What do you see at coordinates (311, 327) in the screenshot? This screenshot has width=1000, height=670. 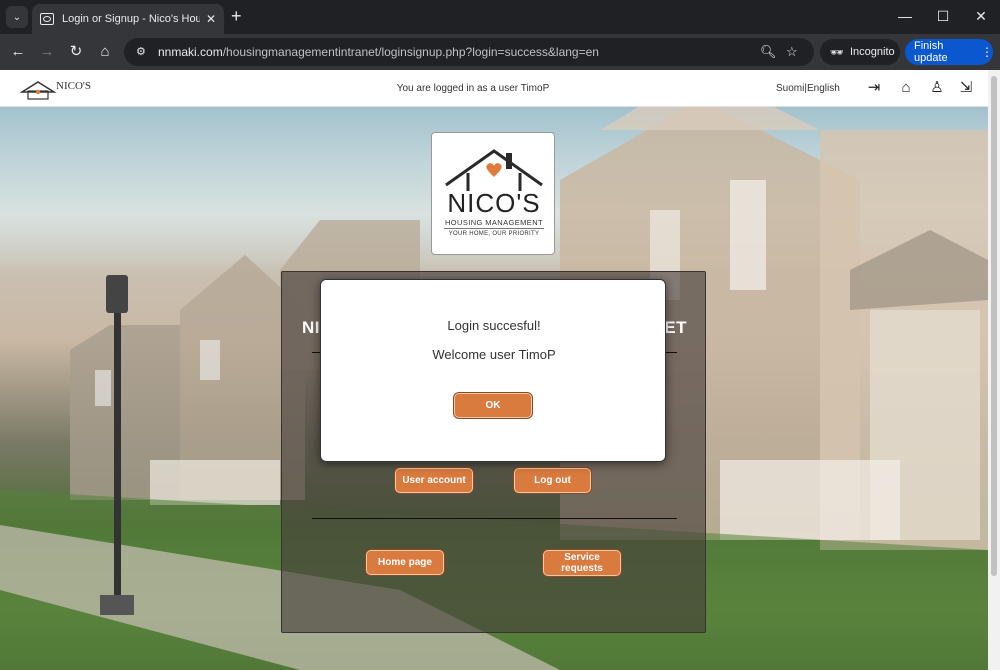 I see `panel-title-left: NI` at bounding box center [311, 327].